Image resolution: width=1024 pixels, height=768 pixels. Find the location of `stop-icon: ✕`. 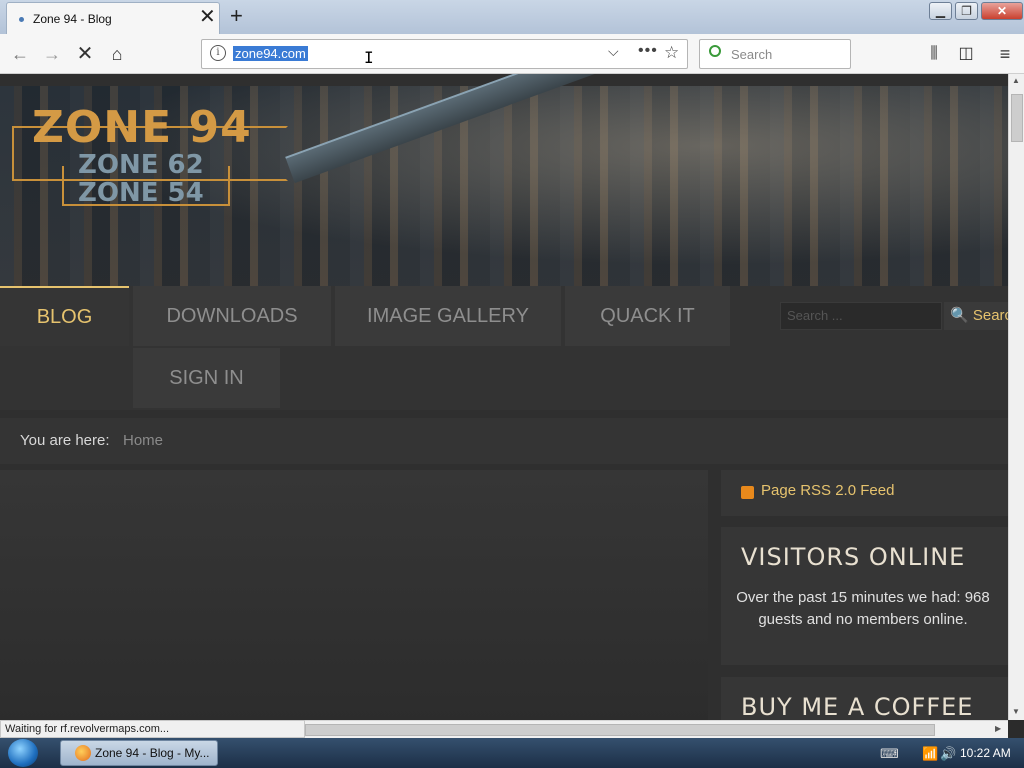

stop-icon: ✕ is located at coordinates (85, 54).